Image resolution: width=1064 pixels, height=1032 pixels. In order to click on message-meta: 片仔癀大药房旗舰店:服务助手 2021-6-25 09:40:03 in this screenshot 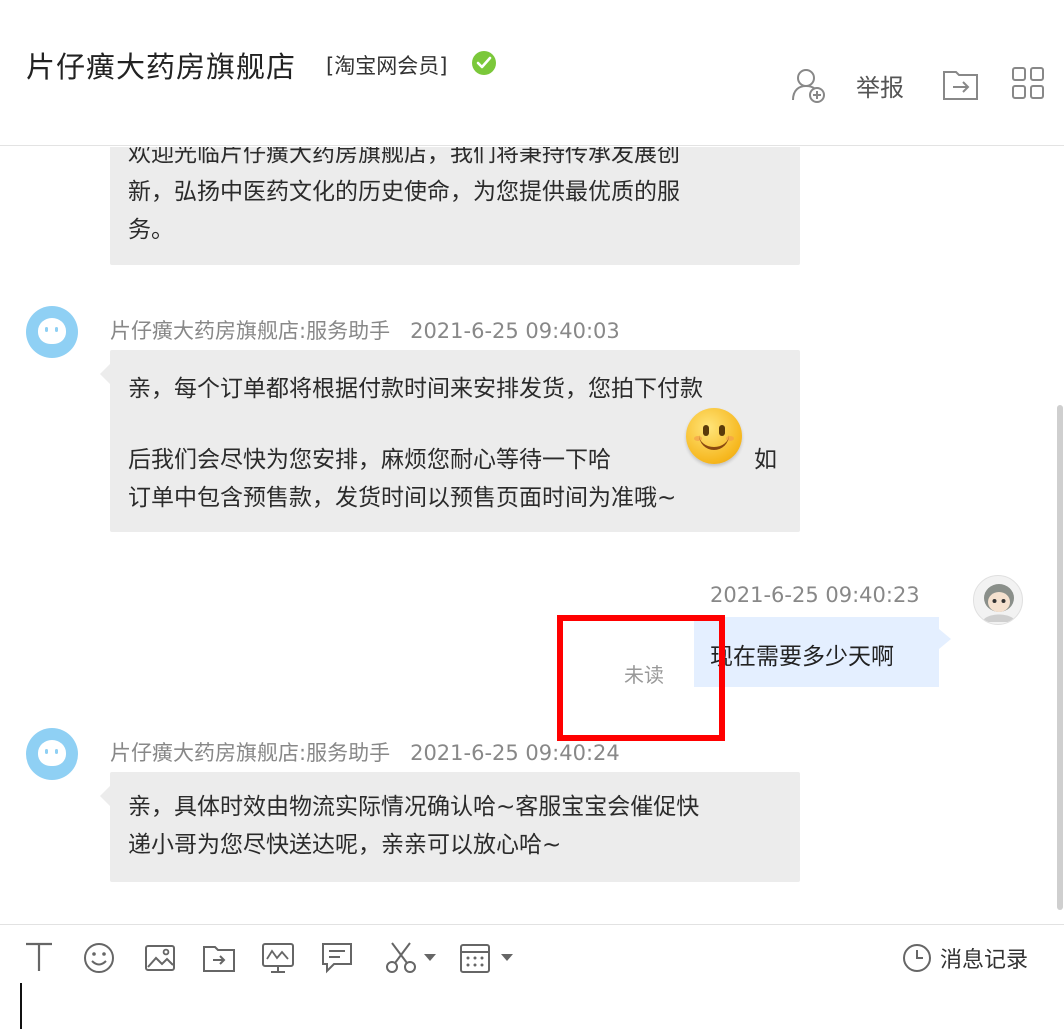, I will do `click(365, 330)`.